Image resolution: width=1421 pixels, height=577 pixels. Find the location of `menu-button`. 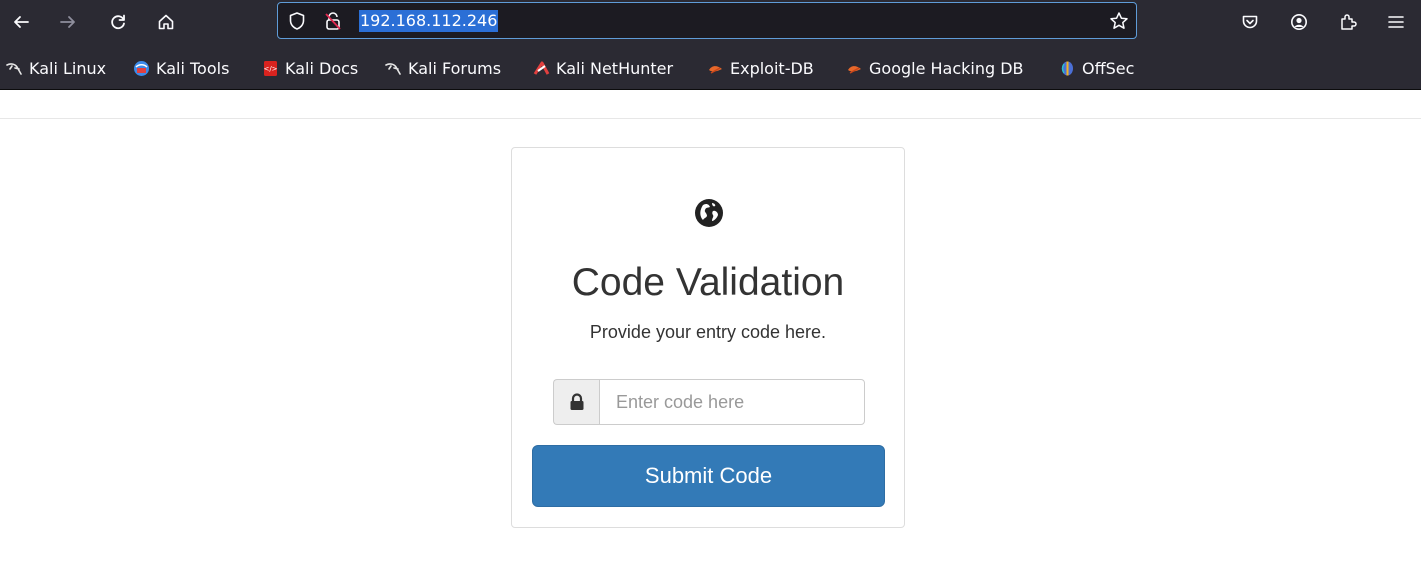

menu-button is located at coordinates (1396, 22).